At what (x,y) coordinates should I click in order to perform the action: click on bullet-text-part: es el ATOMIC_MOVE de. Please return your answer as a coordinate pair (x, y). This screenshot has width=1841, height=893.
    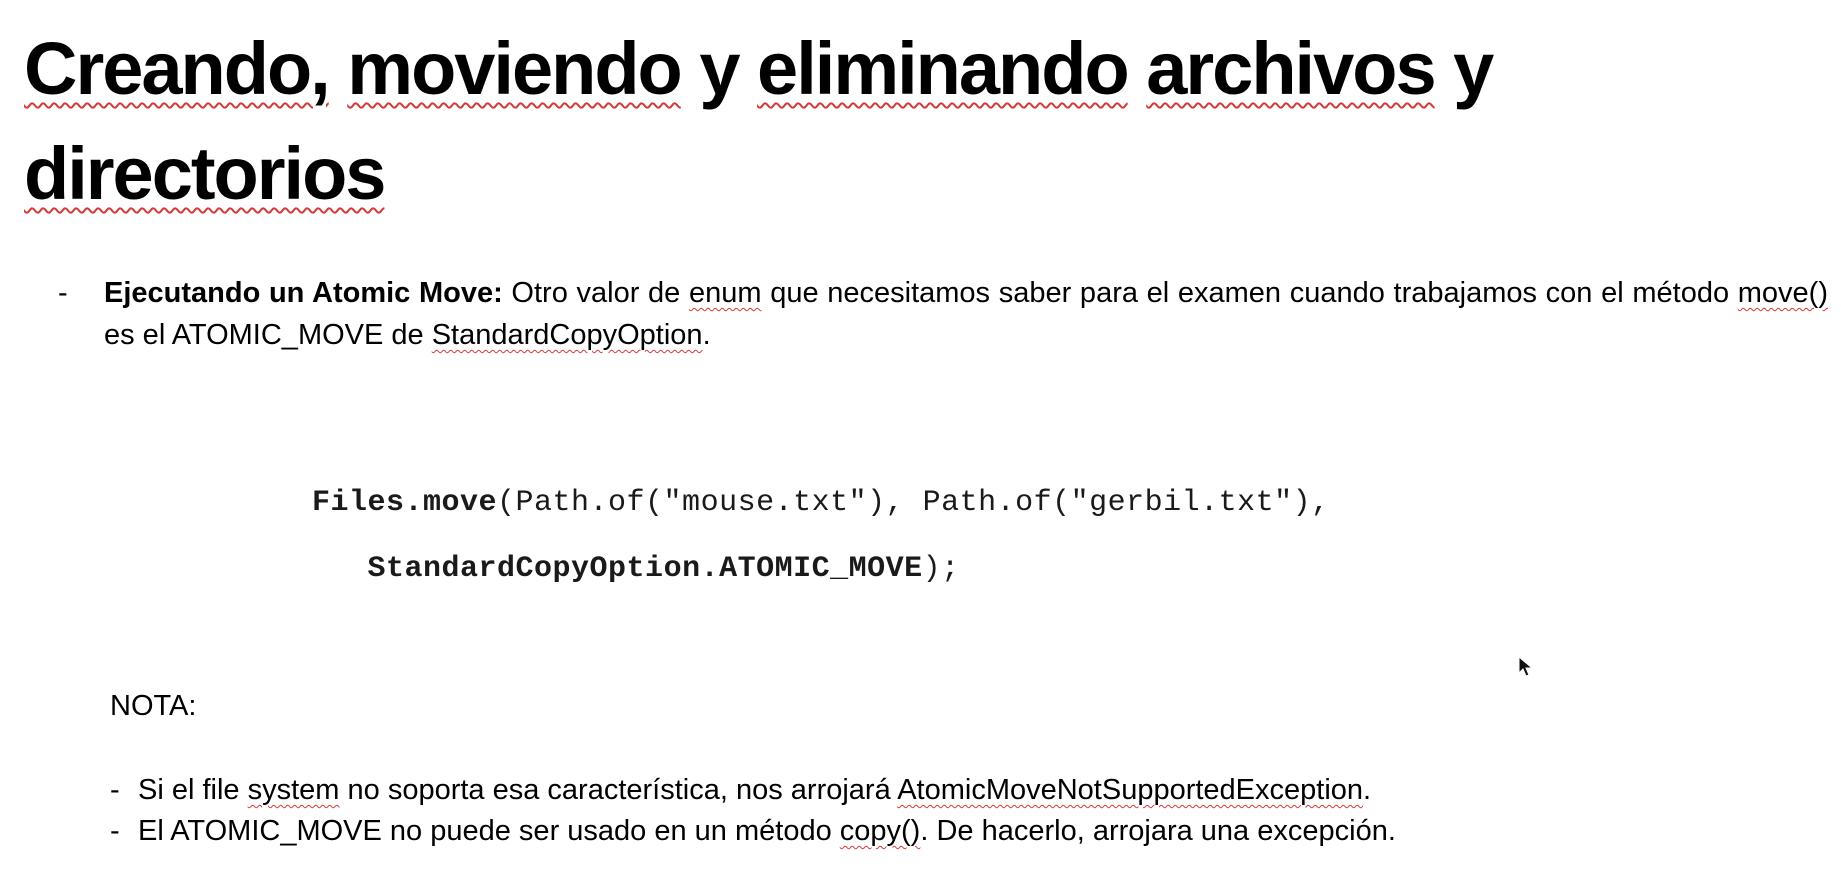
    Looking at the image, I should click on (268, 335).